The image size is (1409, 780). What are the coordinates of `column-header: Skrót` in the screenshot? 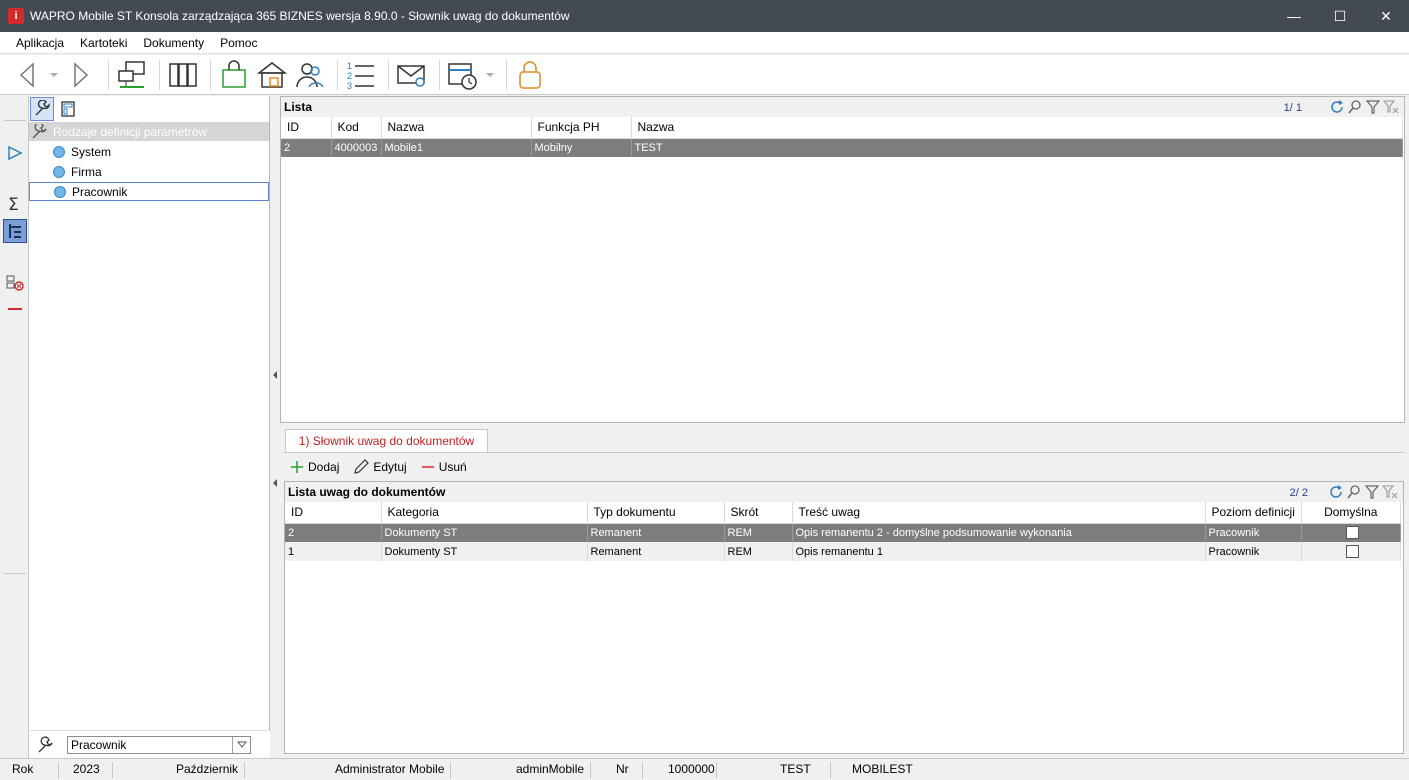 It's located at (758, 513).